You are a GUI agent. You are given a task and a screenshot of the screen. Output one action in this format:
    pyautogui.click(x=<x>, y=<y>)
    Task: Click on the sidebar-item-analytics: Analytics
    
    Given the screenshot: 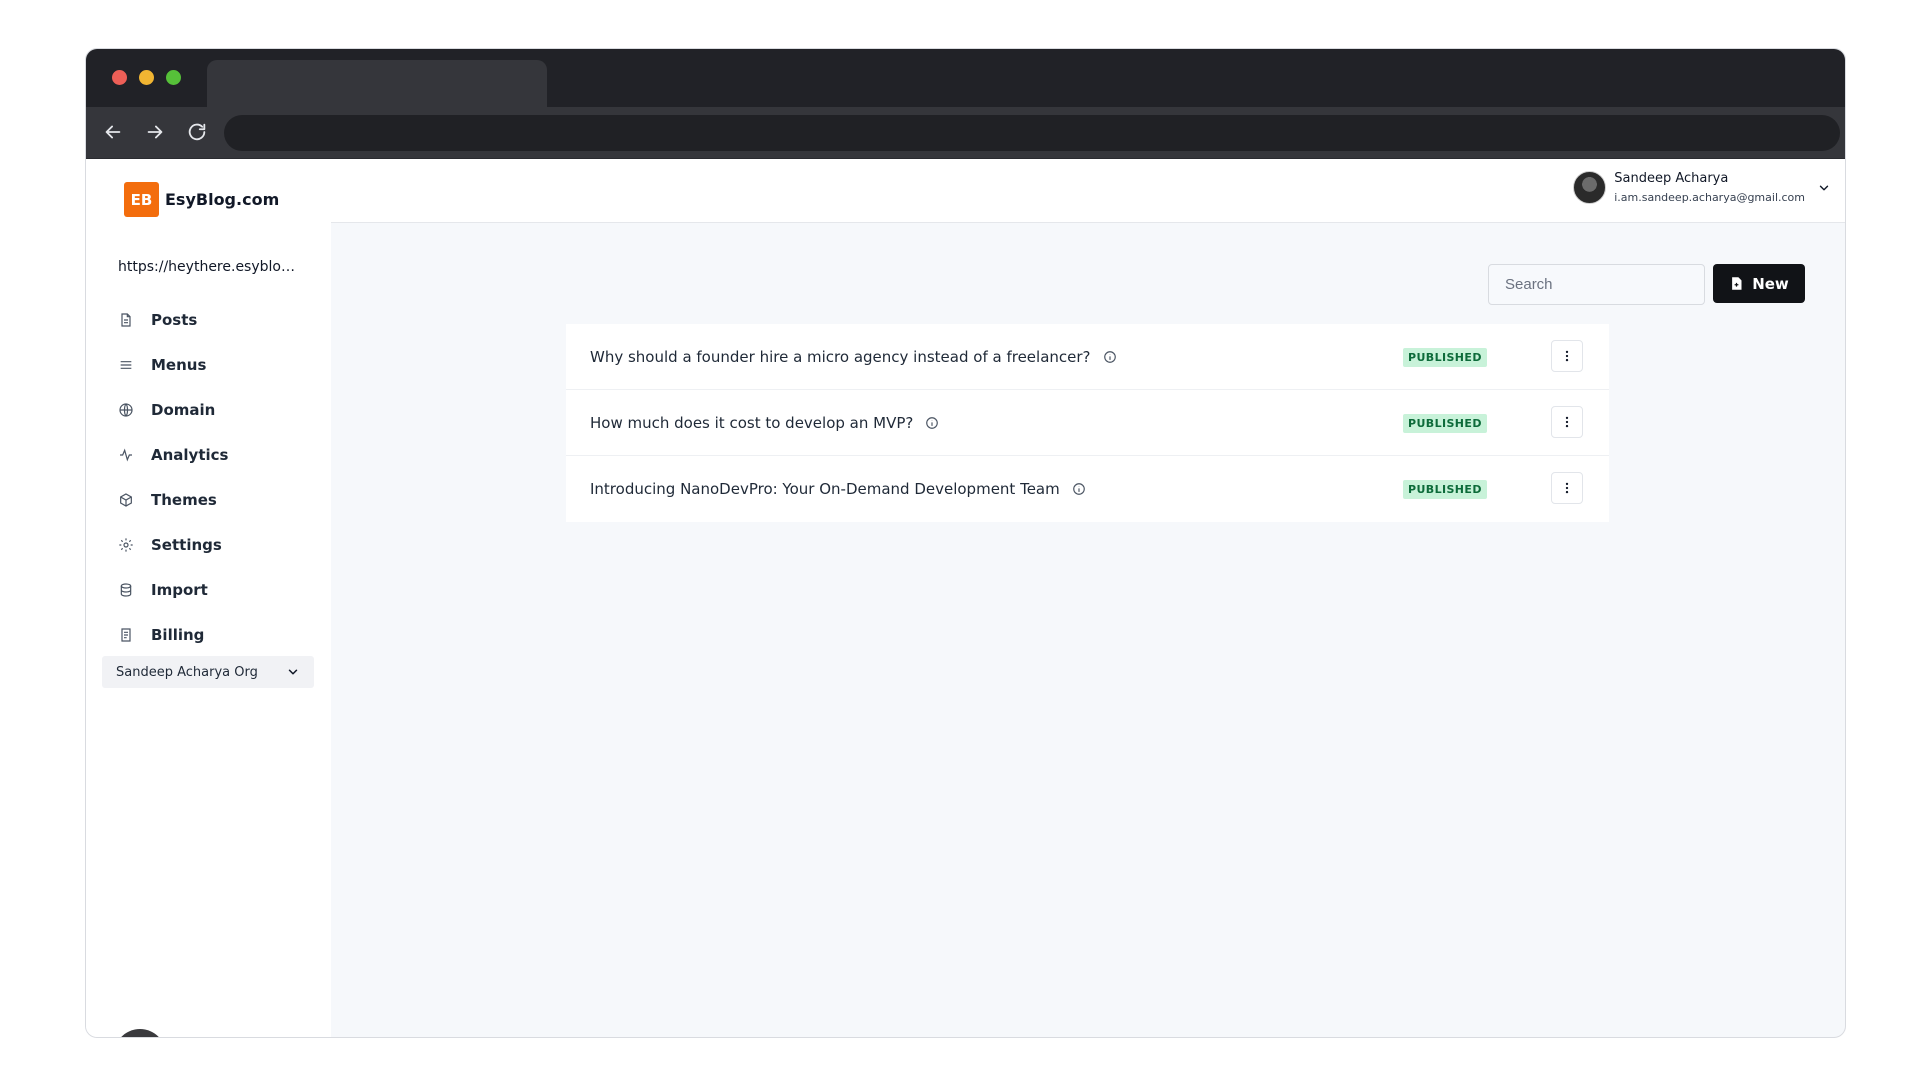 What is the action you would take?
    pyautogui.click(x=173, y=454)
    